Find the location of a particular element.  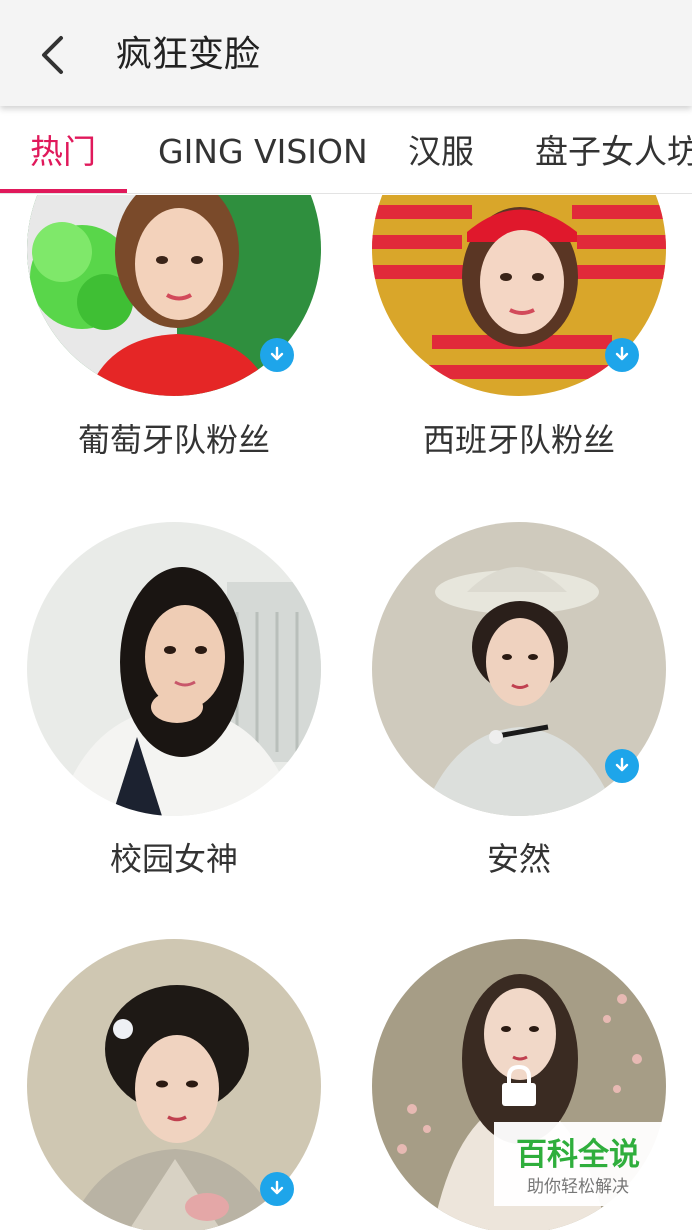

item-label: 西班牙队粉丝 is located at coordinates (518, 440).